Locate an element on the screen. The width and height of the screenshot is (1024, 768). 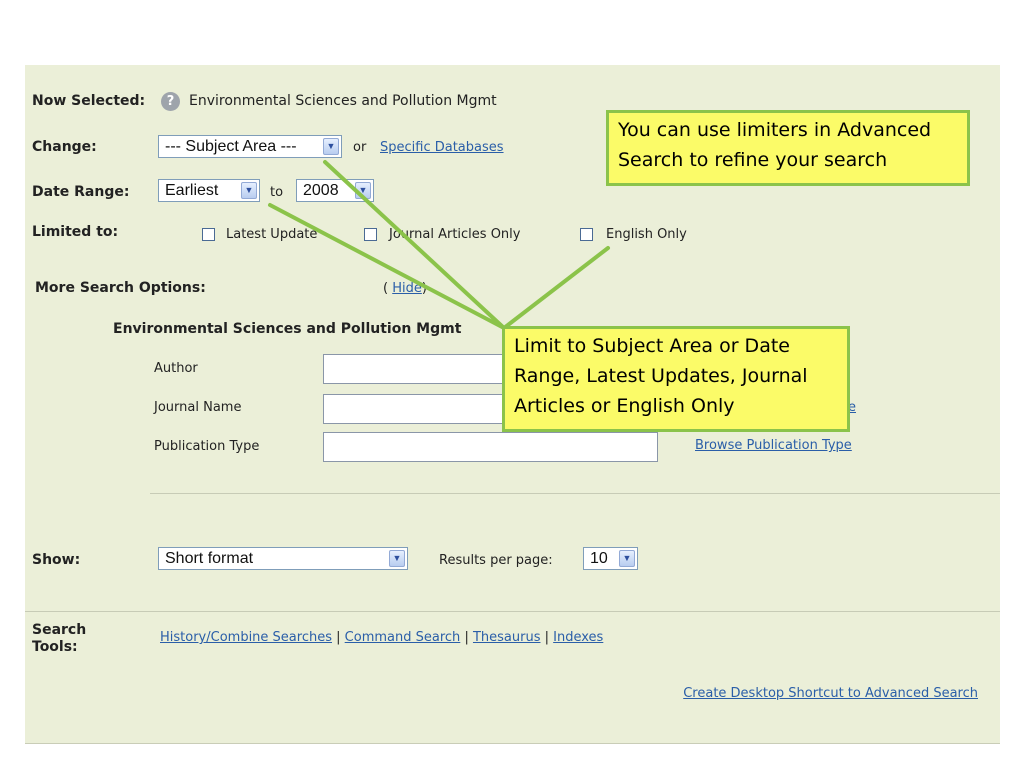
pointer-line-english-only is located at coordinates (556, 288).